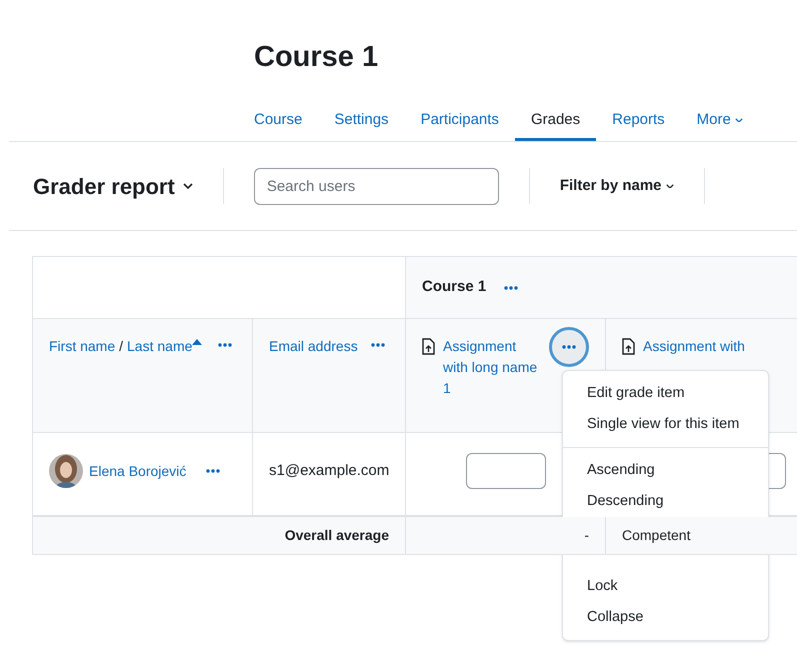  What do you see at coordinates (317, 57) in the screenshot?
I see `page-title: Course 1` at bounding box center [317, 57].